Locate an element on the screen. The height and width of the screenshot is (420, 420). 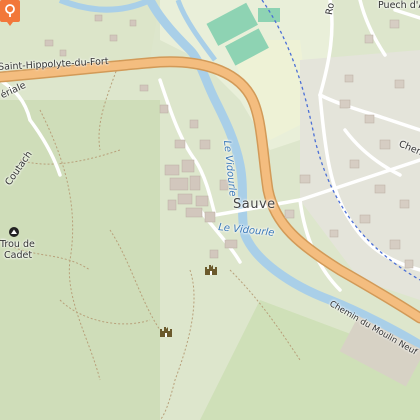
town-label-sauve: Sauve is located at coordinates (254, 204).